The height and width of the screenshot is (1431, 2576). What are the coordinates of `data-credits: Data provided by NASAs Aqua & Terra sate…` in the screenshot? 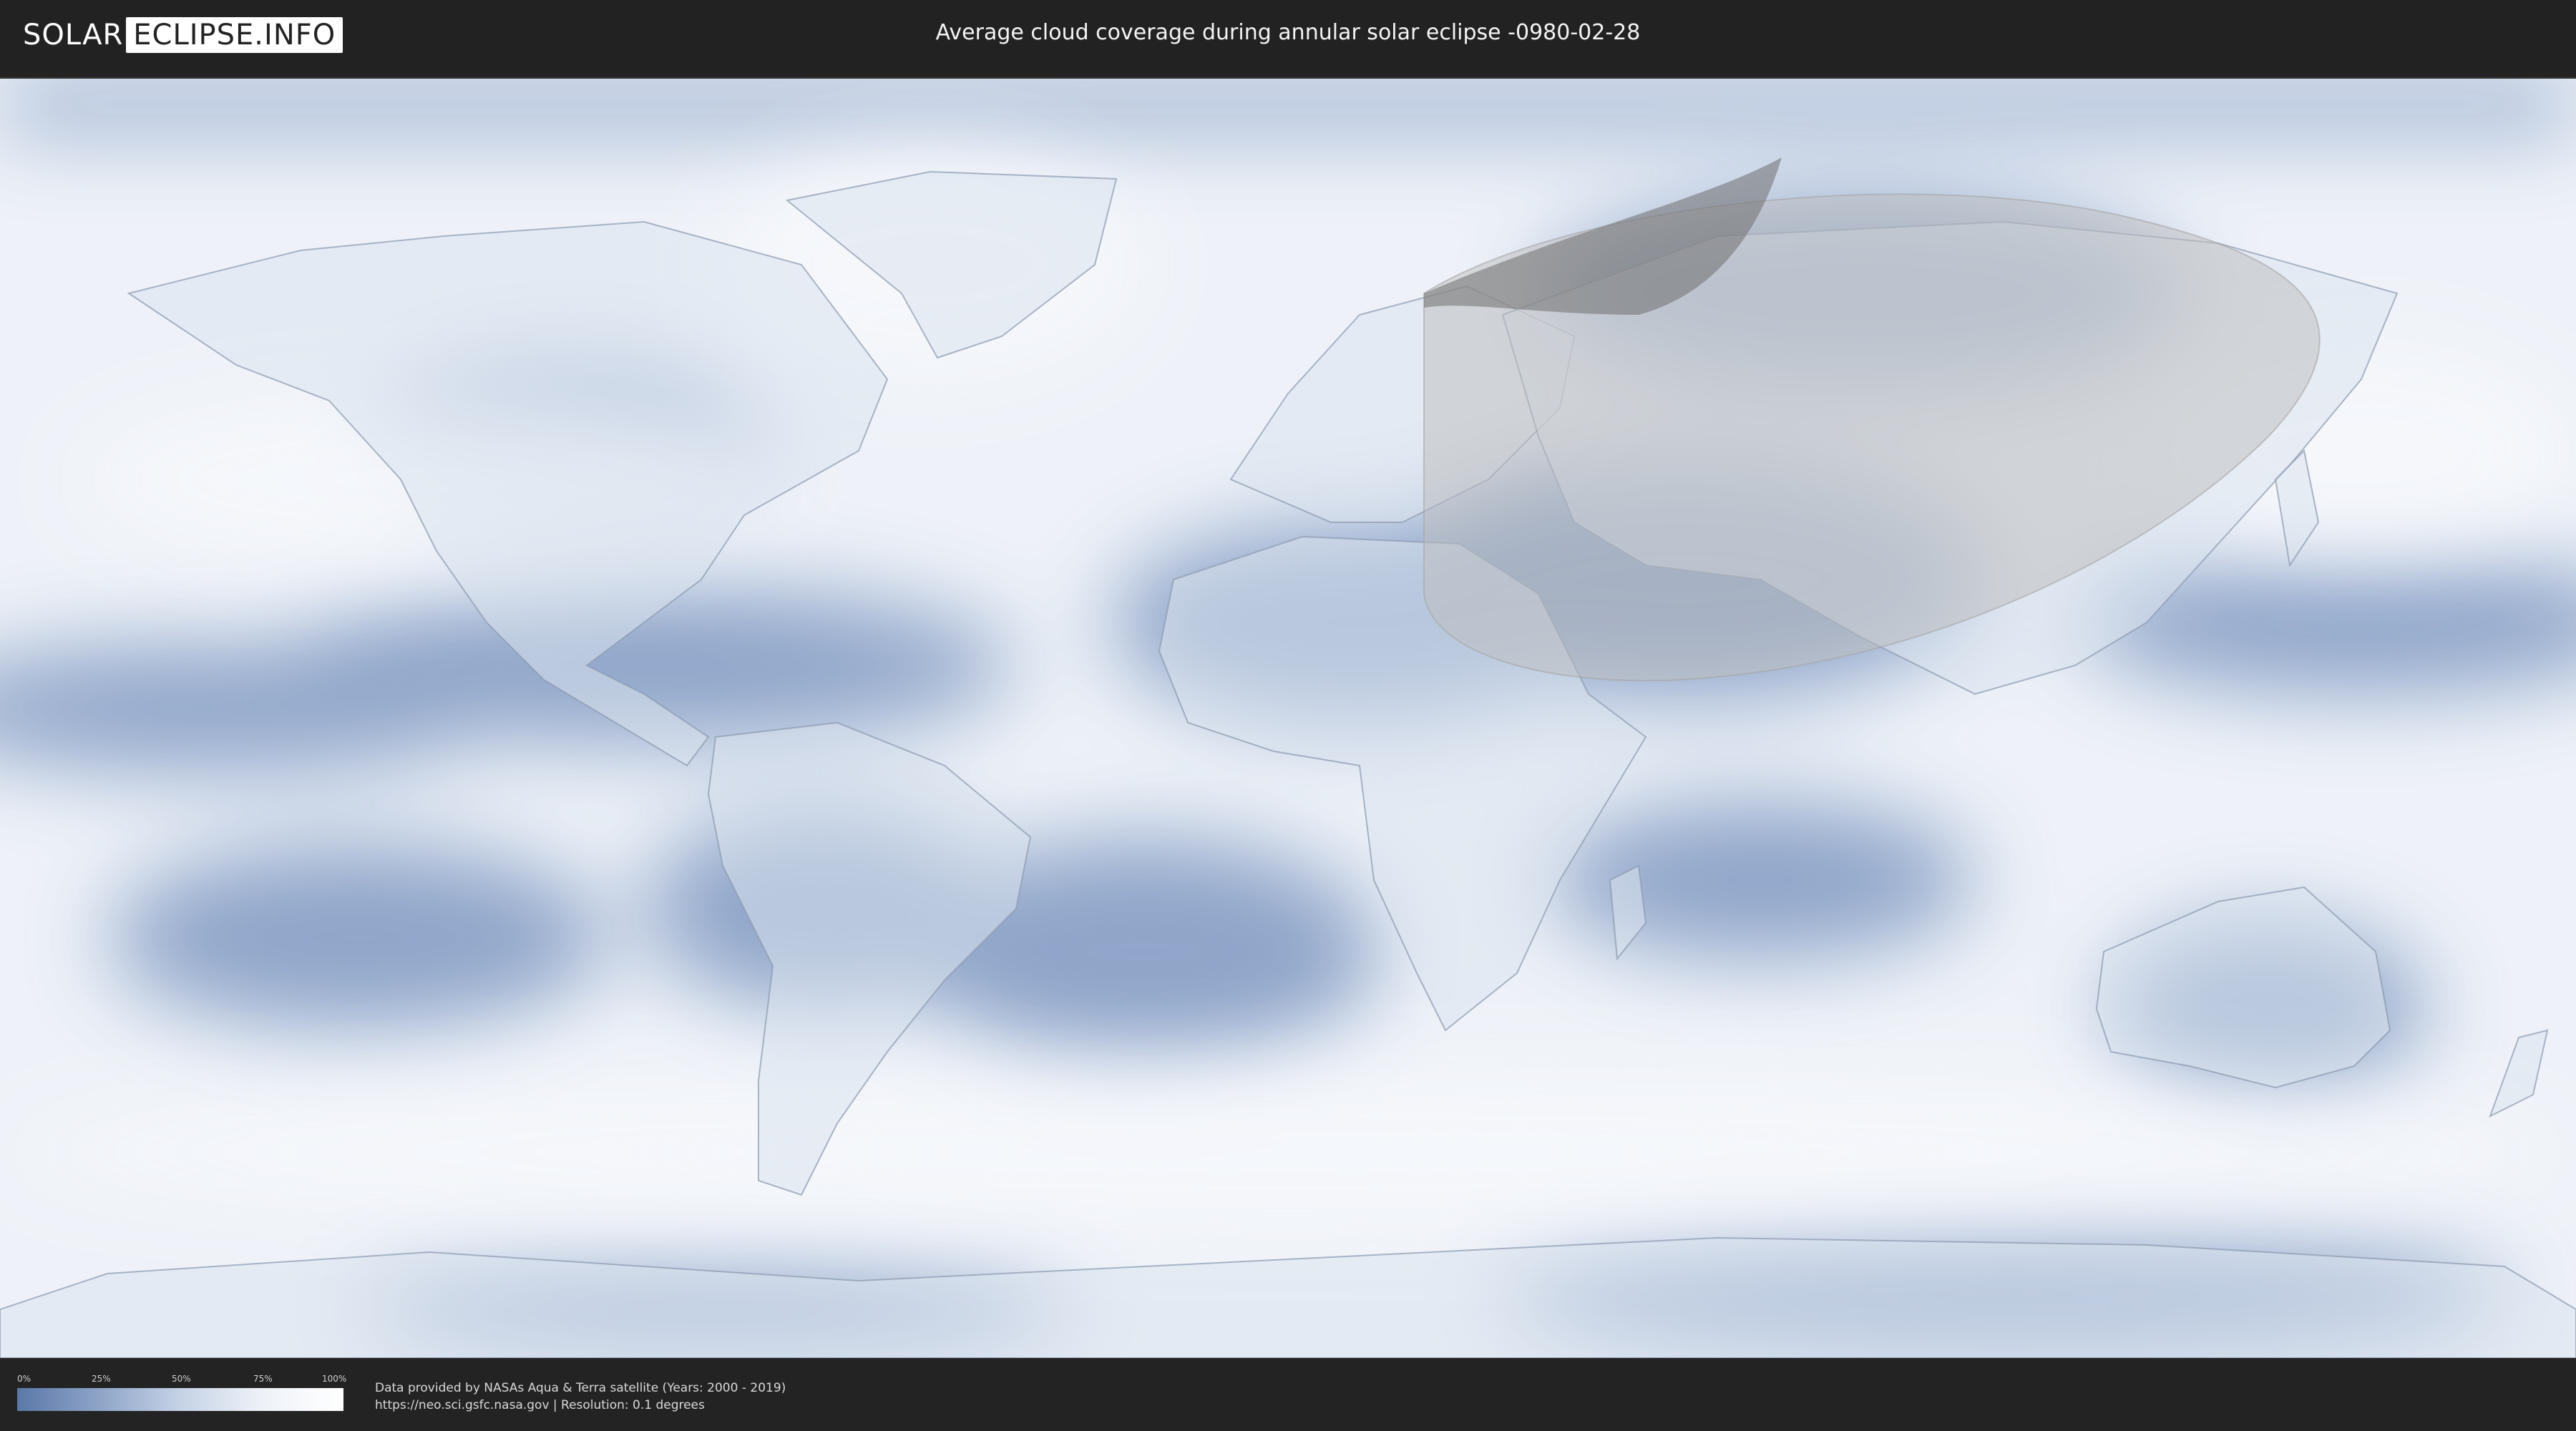 It's located at (580, 1396).